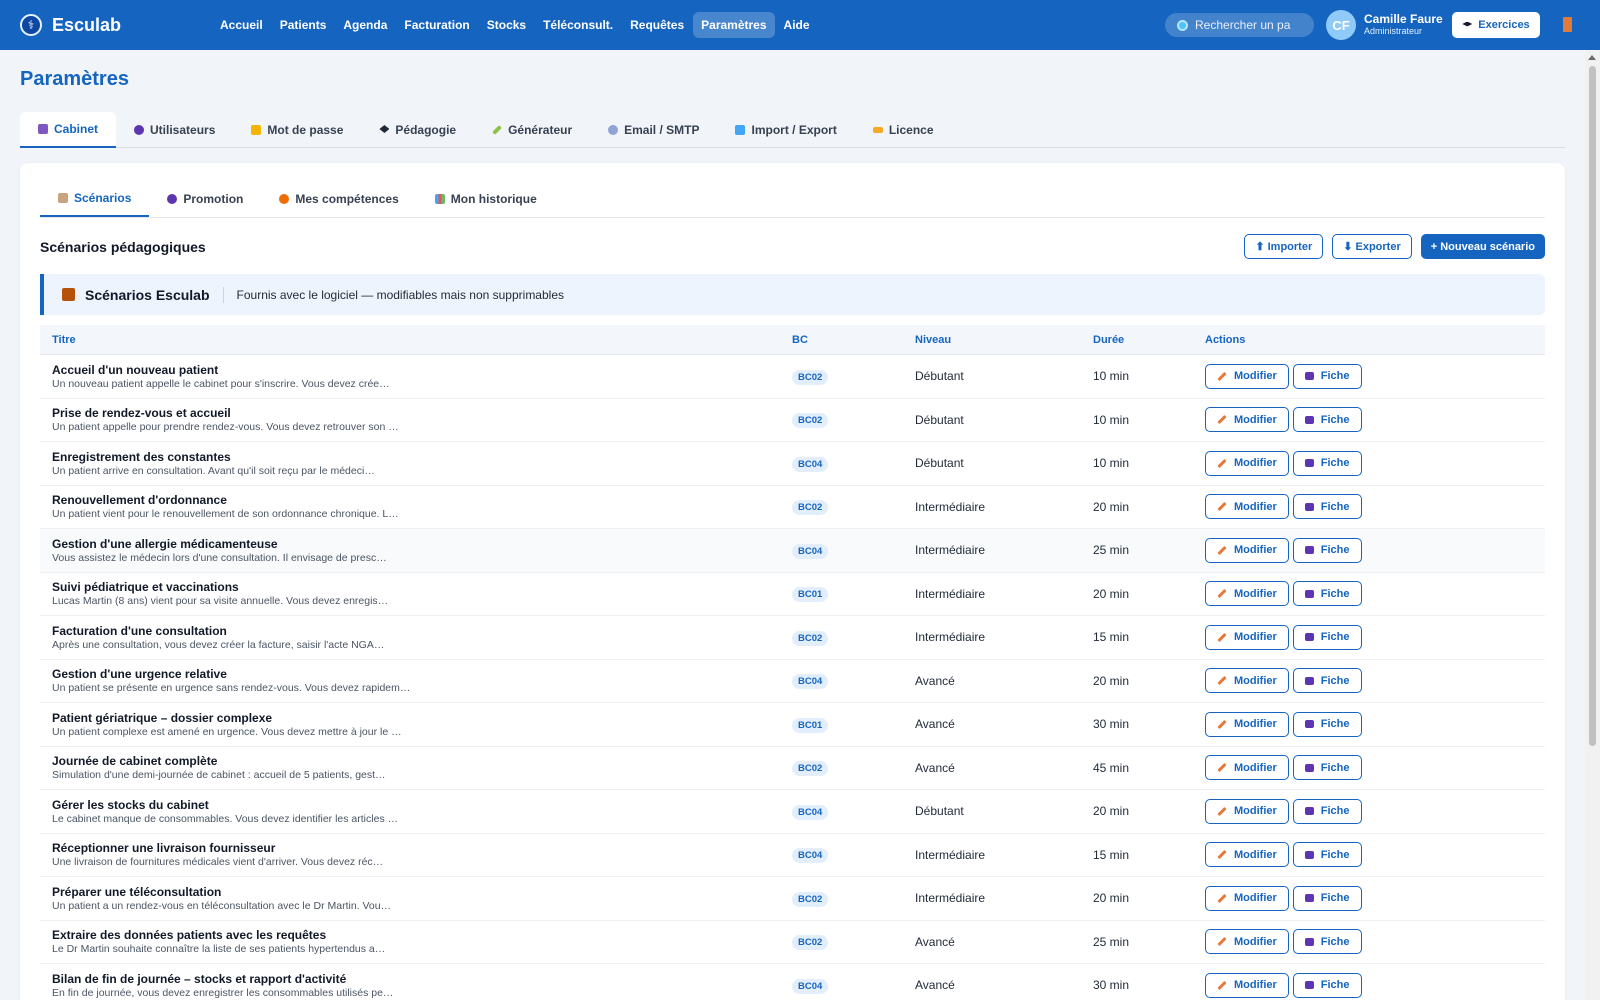 This screenshot has height=1000, width=1600. Describe the element at coordinates (810, 595) in the screenshot. I see `bc-badge: BC01` at that location.